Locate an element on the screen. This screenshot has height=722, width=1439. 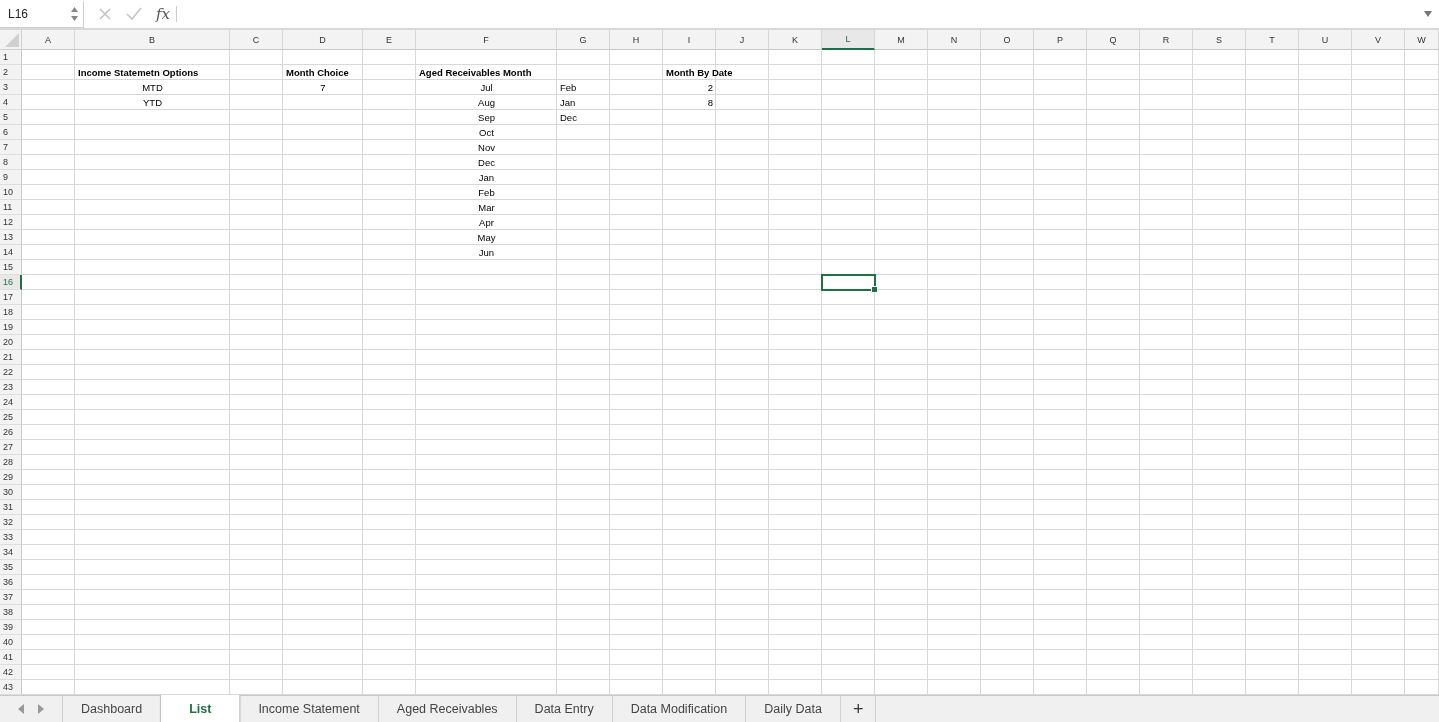
row-header: 41 is located at coordinates (11, 657).